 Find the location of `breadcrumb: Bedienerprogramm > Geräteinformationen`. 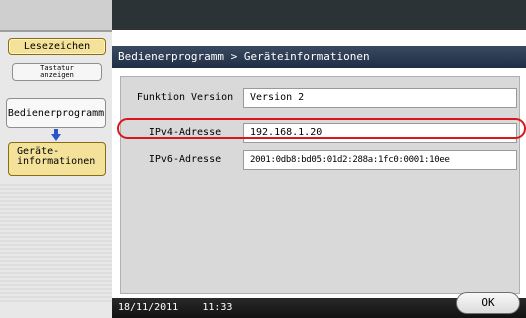

breadcrumb: Bedienerprogramm > Geräteinformationen is located at coordinates (319, 57).